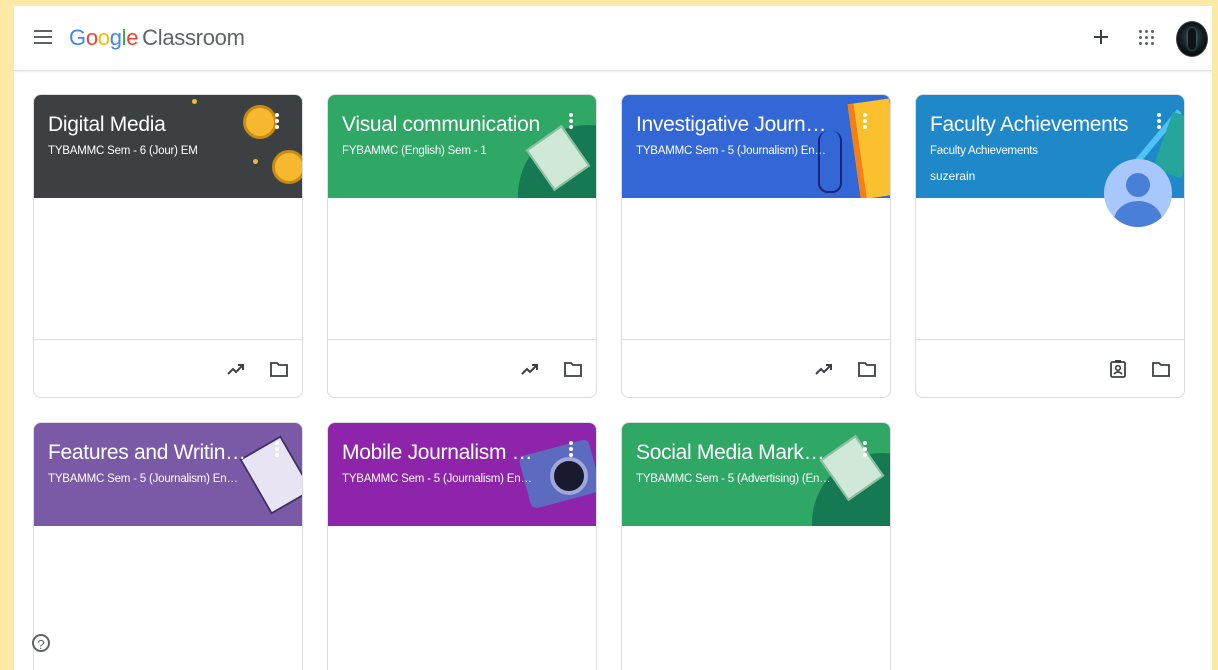 The height and width of the screenshot is (670, 1218). Describe the element at coordinates (168, 246) in the screenshot. I see `class-card: Digital Media TYBAMMC Sem - 6 (Jour) EM` at that location.